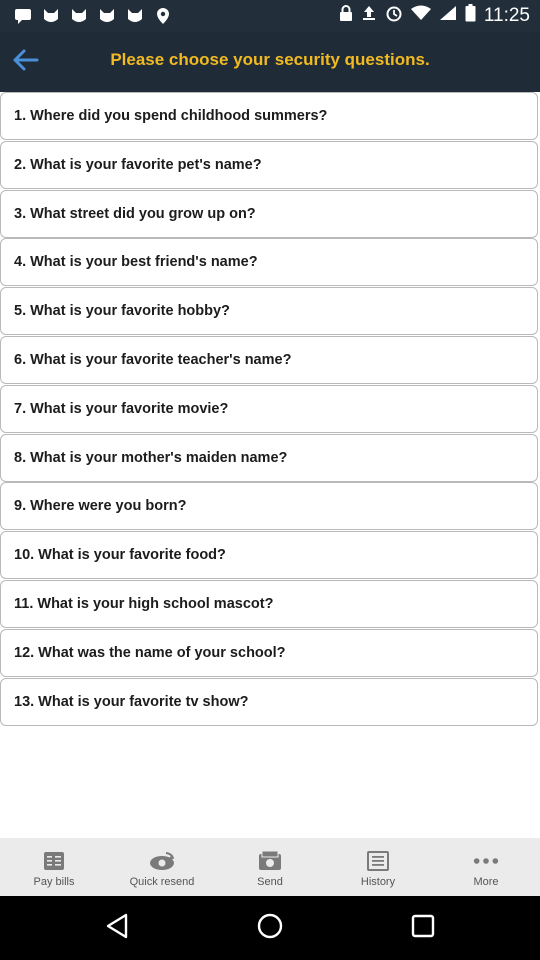 The width and height of the screenshot is (540, 960). I want to click on question-item: 11. What is your high school mascot?, so click(269, 603).